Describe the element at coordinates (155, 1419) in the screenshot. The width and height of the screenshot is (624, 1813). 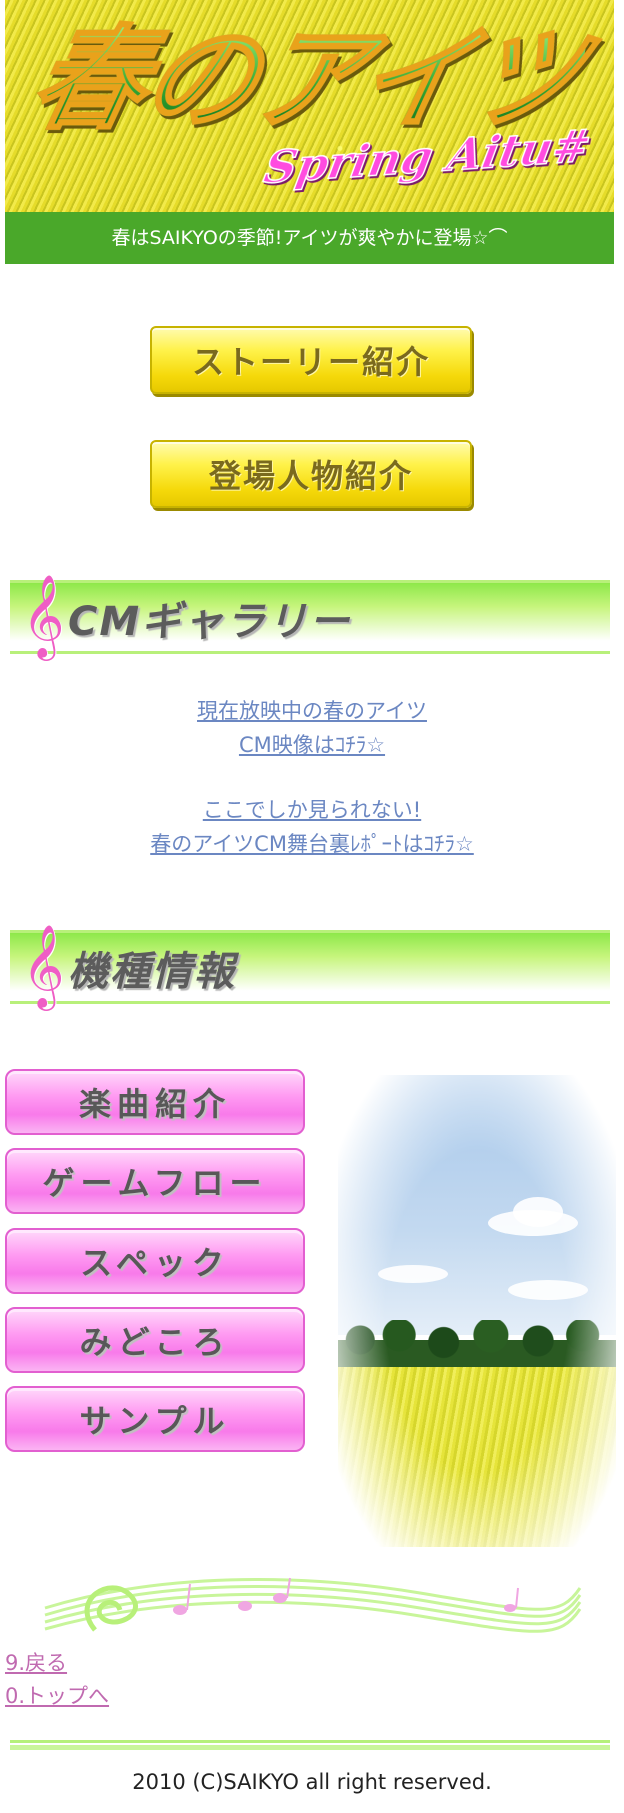
I see `menu-sample-button: サンプル` at that location.